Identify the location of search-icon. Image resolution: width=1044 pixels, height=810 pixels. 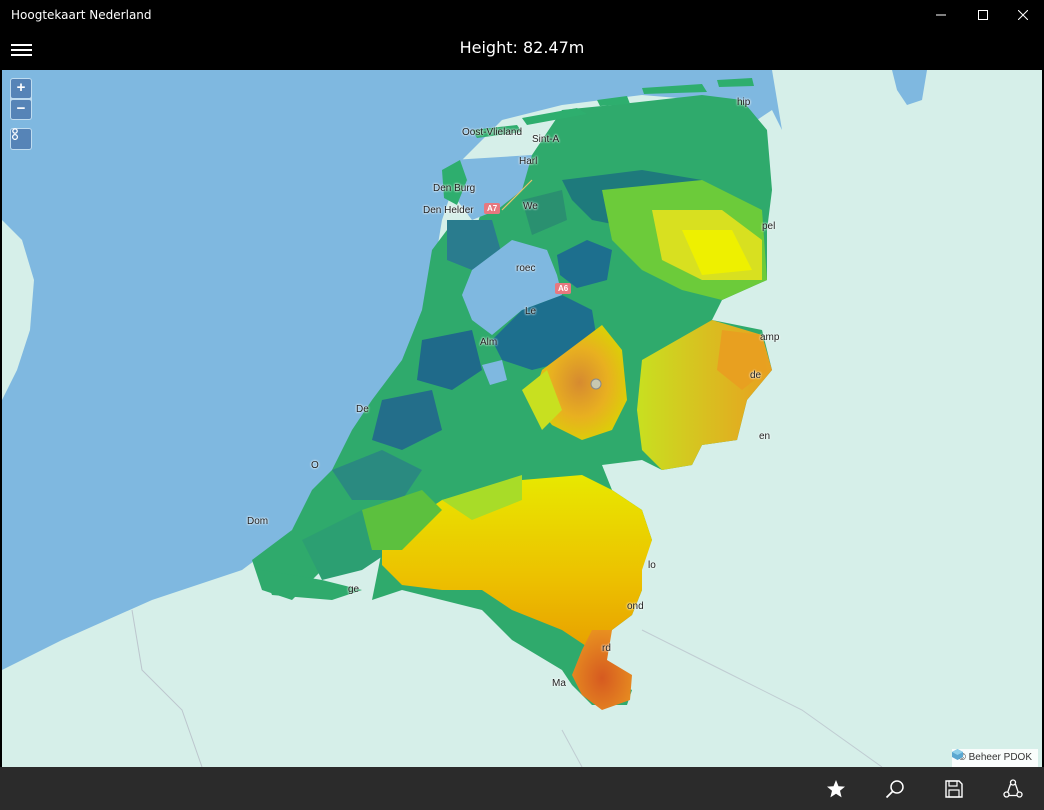
(894, 789).